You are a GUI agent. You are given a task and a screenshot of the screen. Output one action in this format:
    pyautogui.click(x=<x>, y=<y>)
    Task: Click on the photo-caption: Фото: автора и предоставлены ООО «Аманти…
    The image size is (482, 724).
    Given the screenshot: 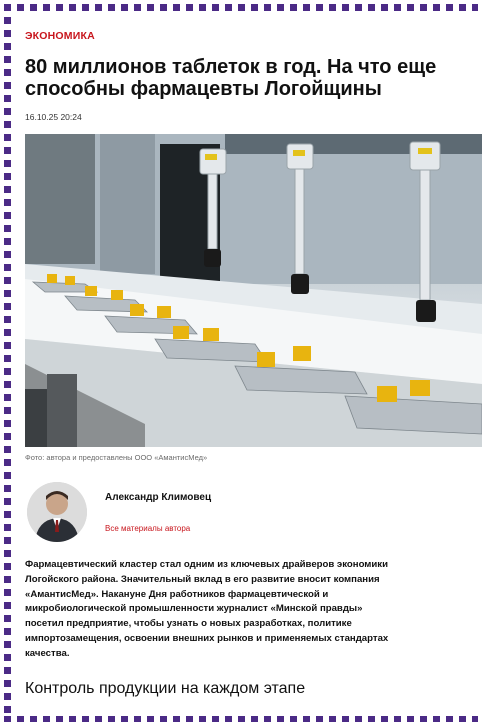 What is the action you would take?
    pyautogui.click(x=116, y=457)
    